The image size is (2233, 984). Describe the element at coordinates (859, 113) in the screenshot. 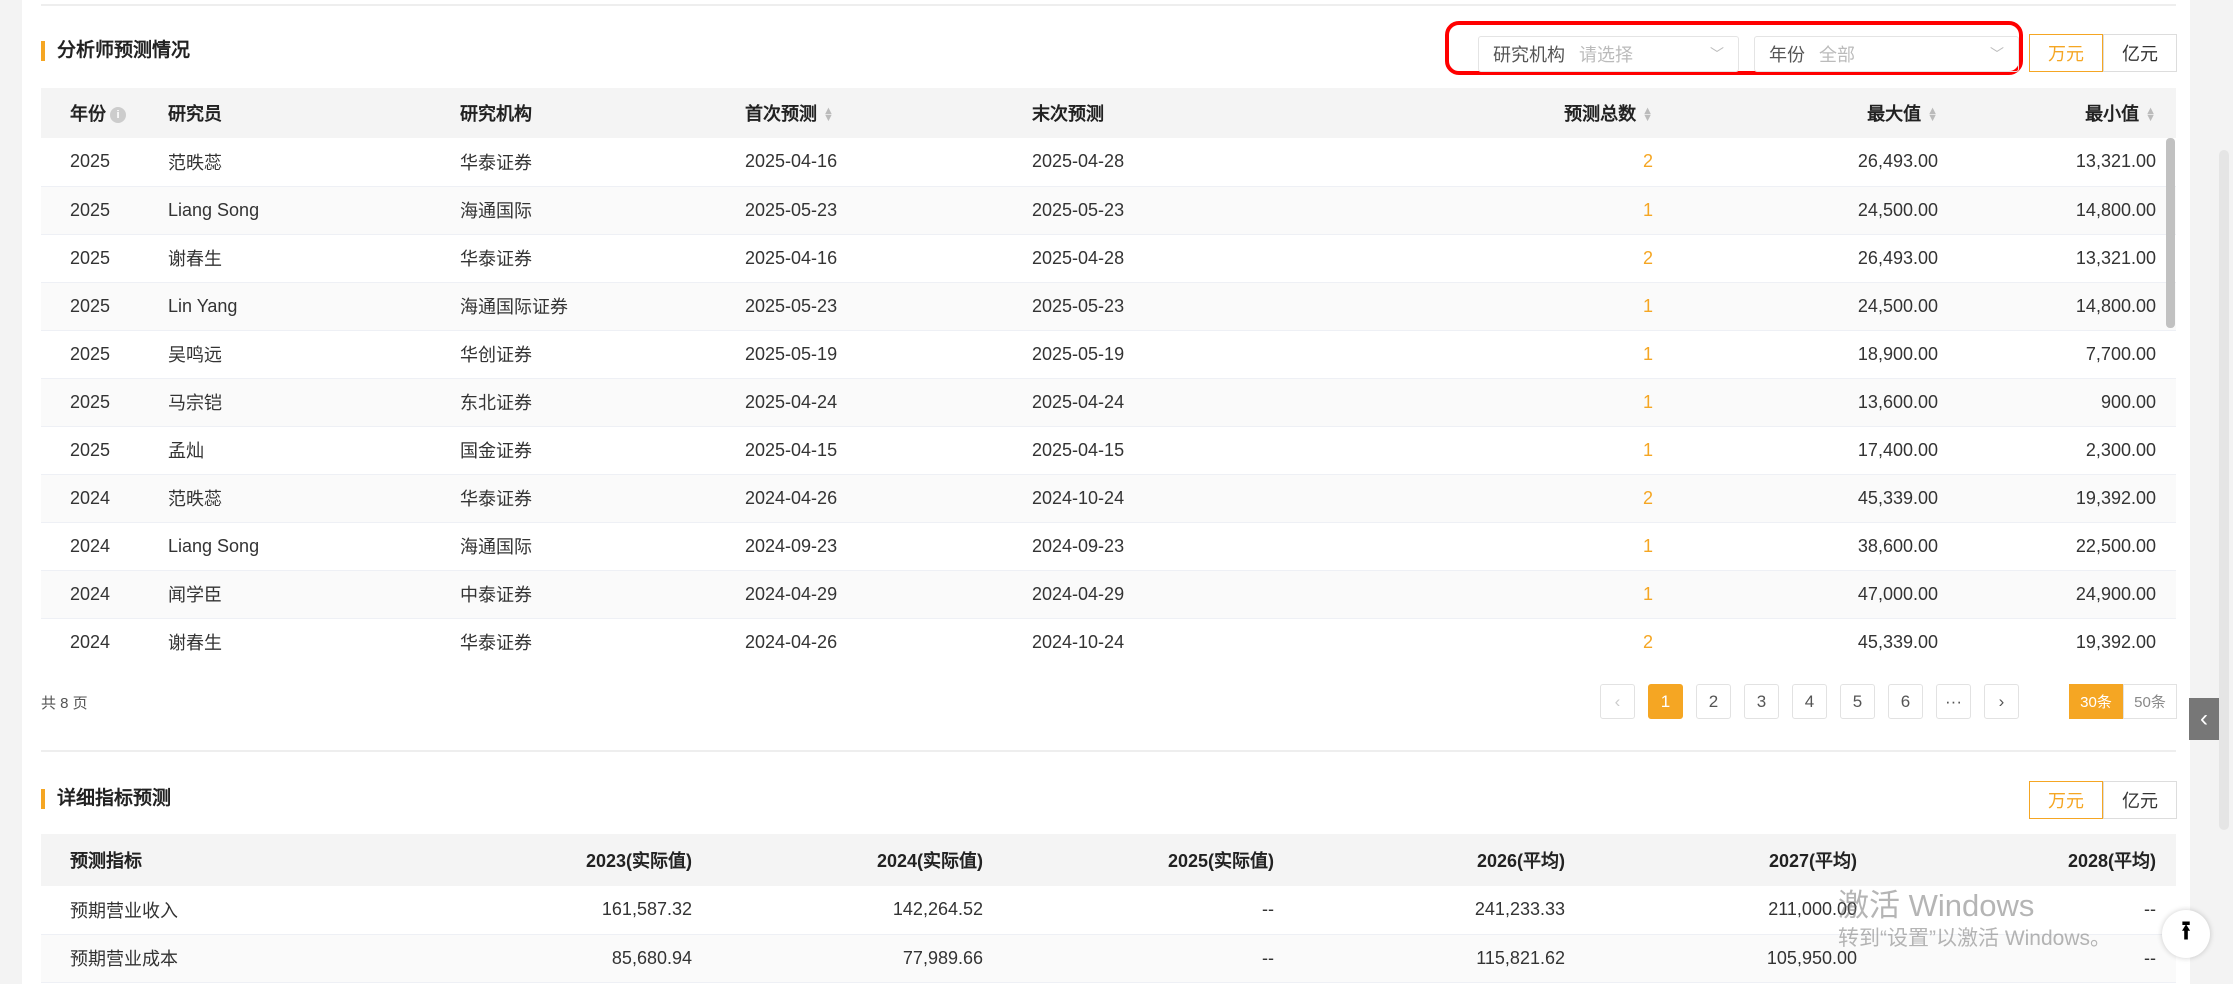

I see `col-first-forecast: 首次预测 ▲ ▼` at that location.